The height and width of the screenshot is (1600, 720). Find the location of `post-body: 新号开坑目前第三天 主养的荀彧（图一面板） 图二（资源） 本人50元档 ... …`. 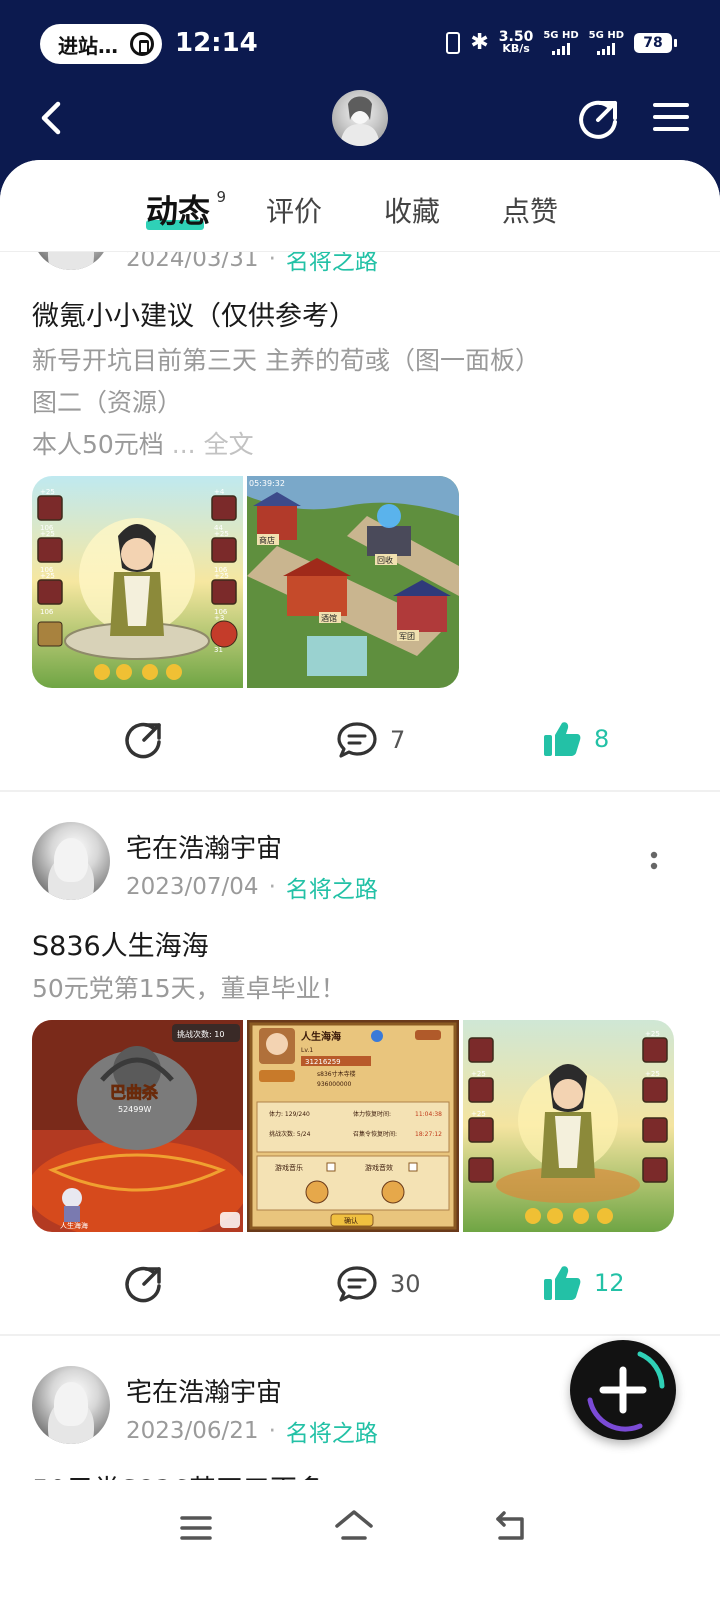

post-body: 新号开坑目前第三天 主养的荀彧（图一面板） 图二（资源） 本人50元档 ... … is located at coordinates (362, 403).